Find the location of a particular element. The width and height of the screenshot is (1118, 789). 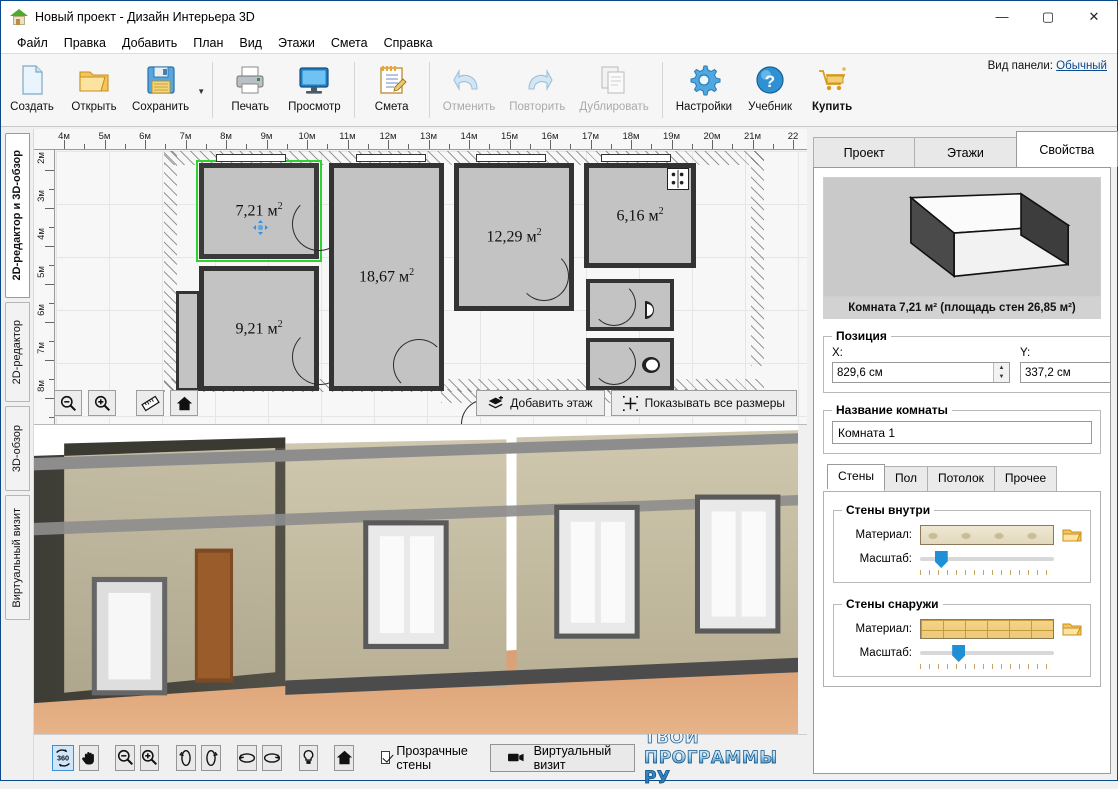

window-controls: — ▢ ✕ is located at coordinates (1048, 16).